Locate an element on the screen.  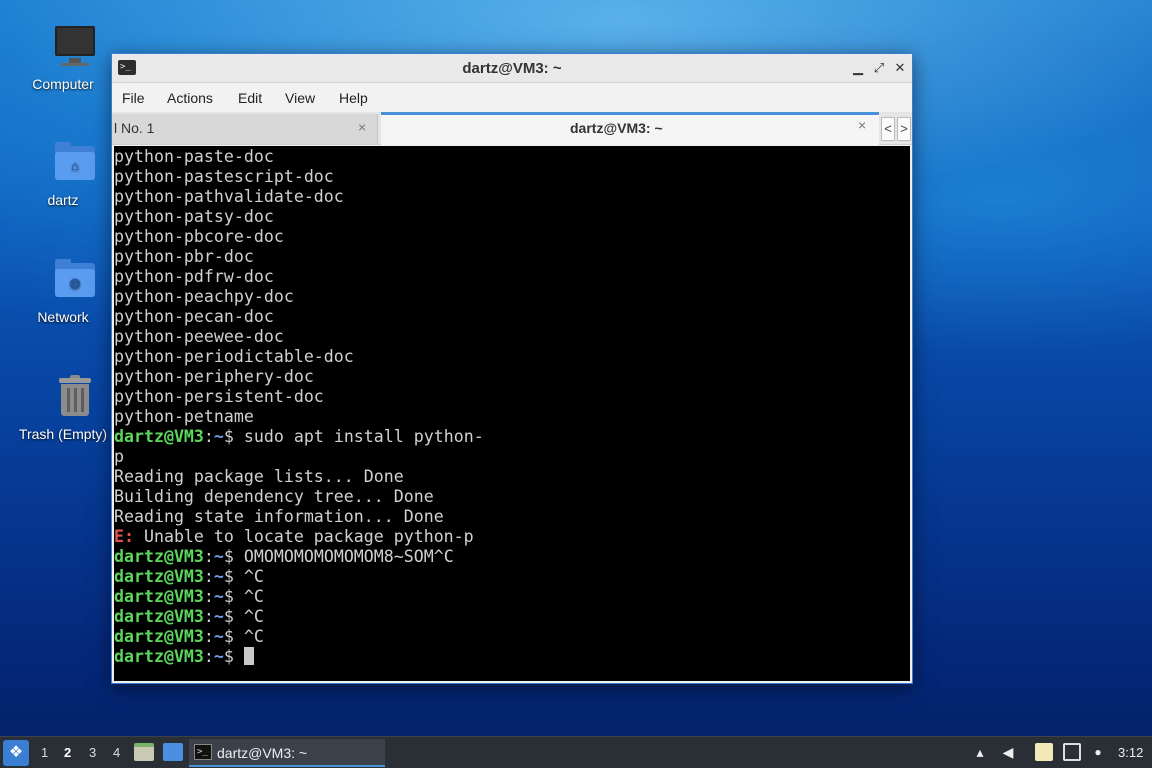
menu-edit: Edit is located at coordinates (250, 98).